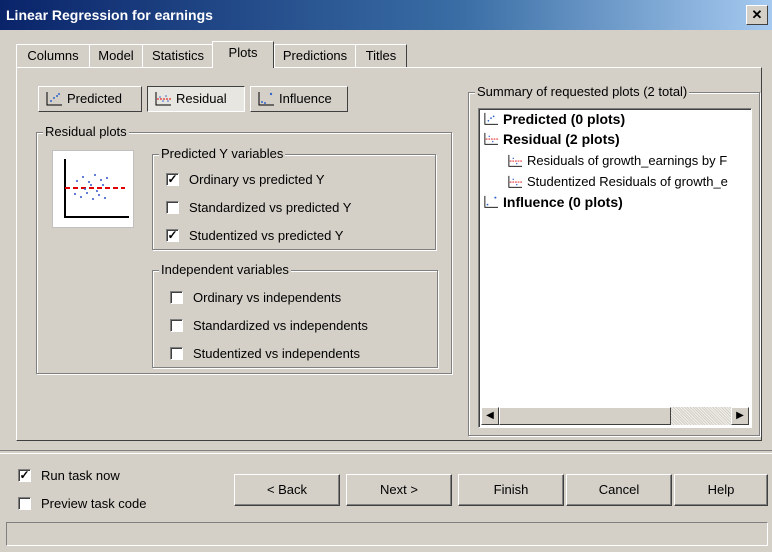  What do you see at coordinates (381, 56) in the screenshot?
I see `tab-titles: Titles` at bounding box center [381, 56].